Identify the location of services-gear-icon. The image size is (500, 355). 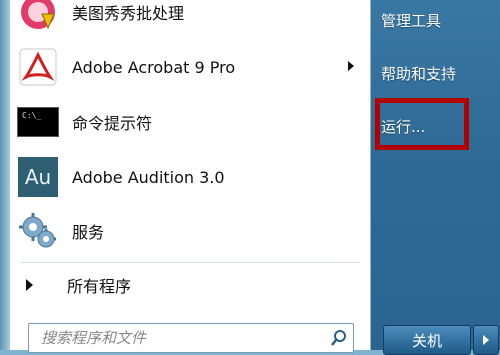
(38, 231).